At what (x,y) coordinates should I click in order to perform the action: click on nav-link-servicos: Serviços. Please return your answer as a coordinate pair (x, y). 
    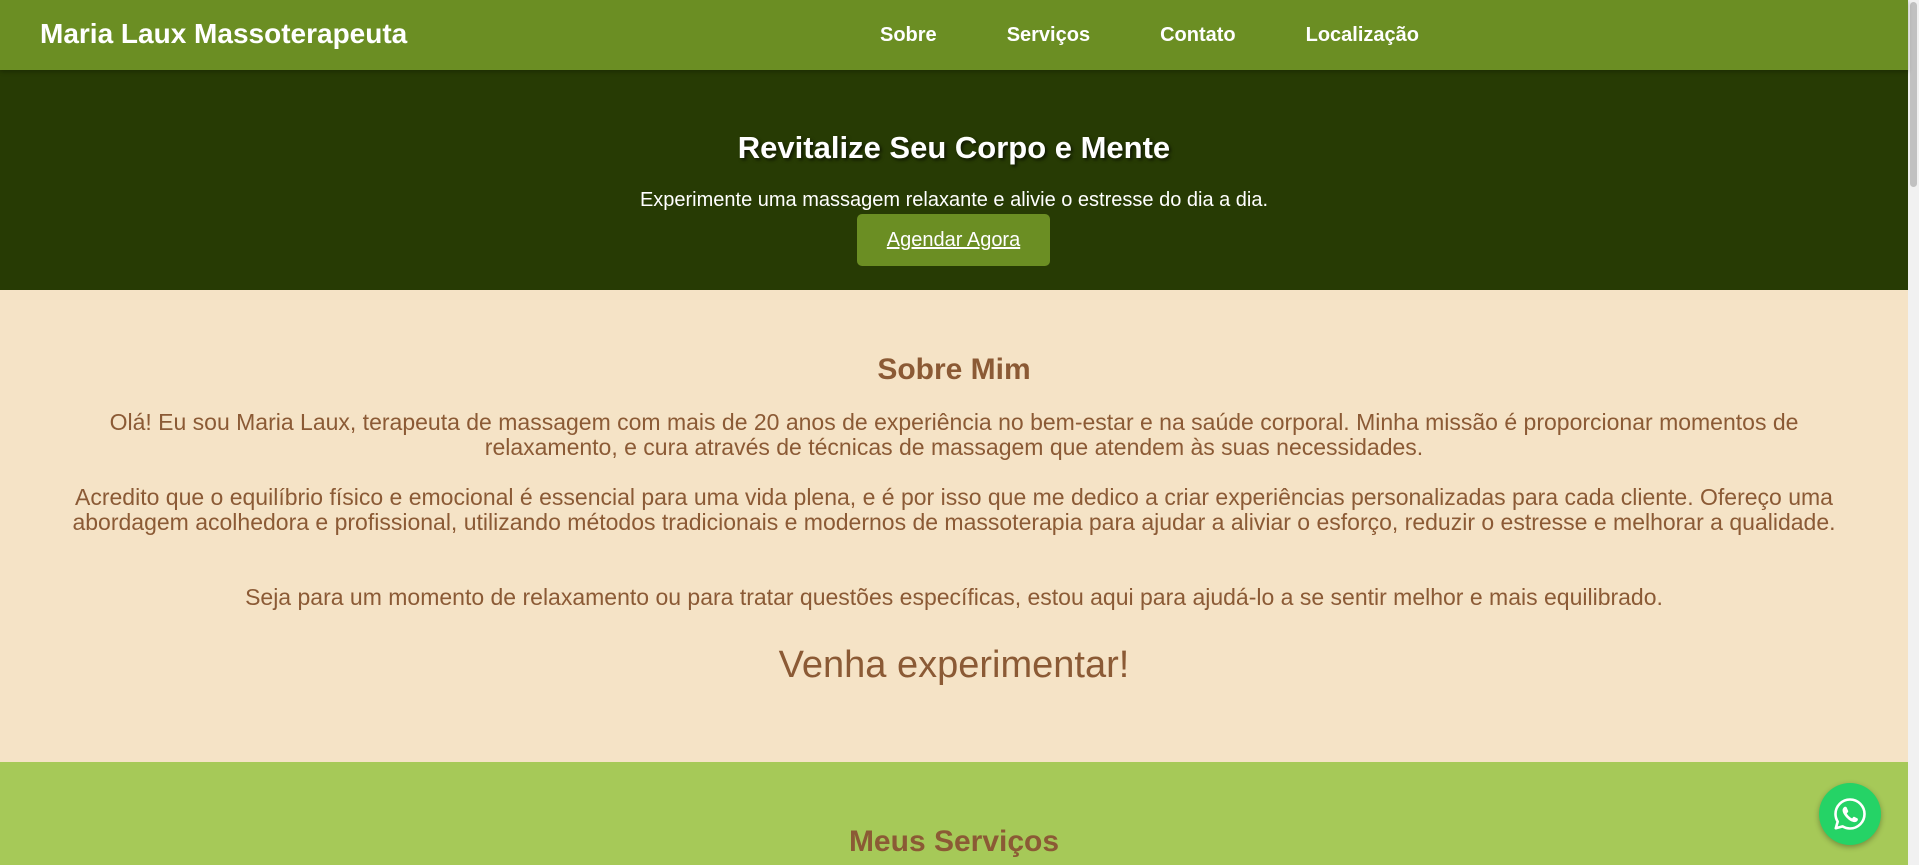
    Looking at the image, I should click on (1048, 35).